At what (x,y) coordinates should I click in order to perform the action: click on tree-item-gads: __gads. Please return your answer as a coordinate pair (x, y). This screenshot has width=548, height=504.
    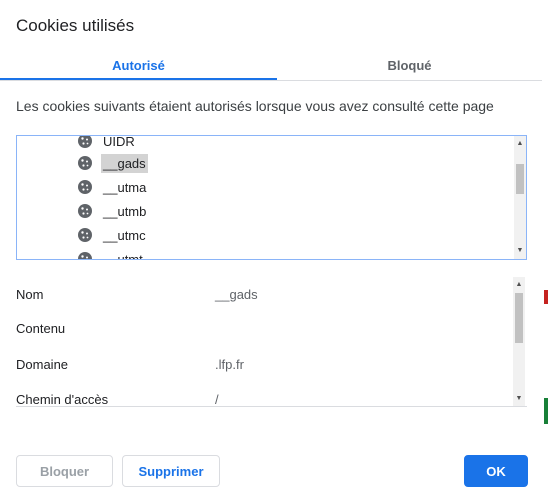
    Looking at the image, I should click on (112, 163).